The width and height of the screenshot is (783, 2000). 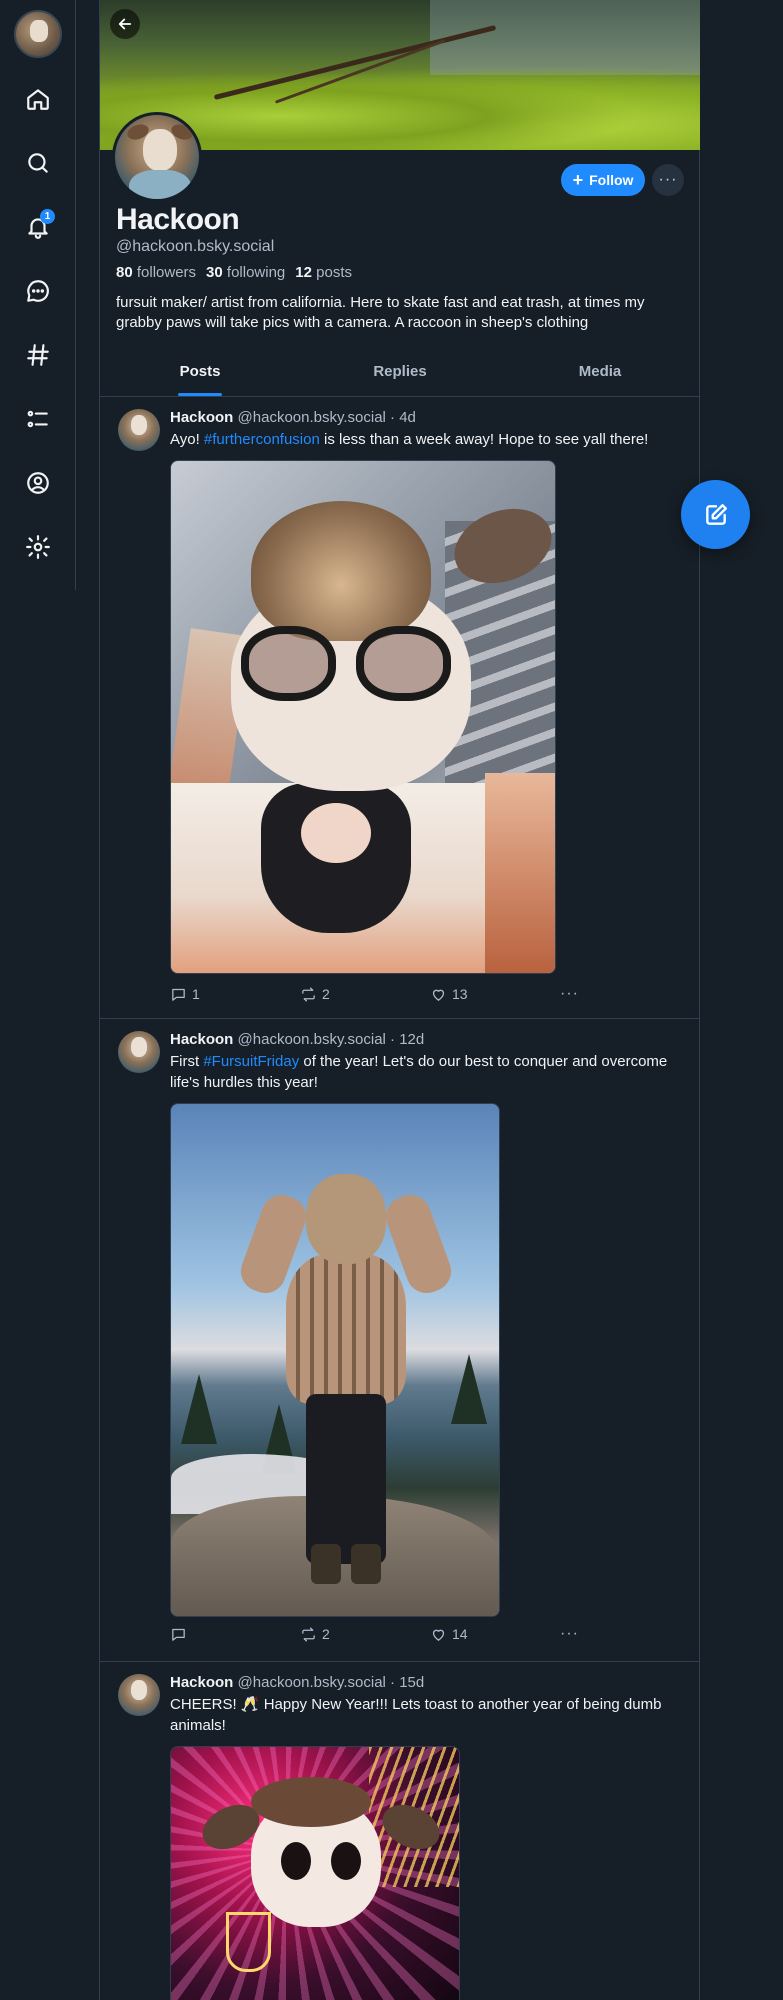 I want to click on settings-gear-icon, so click(x=38, y=547).